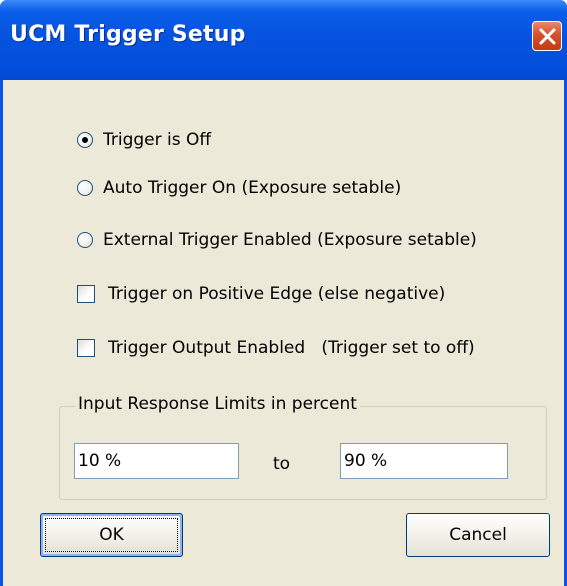  I want to click on close-icon, so click(547, 36).